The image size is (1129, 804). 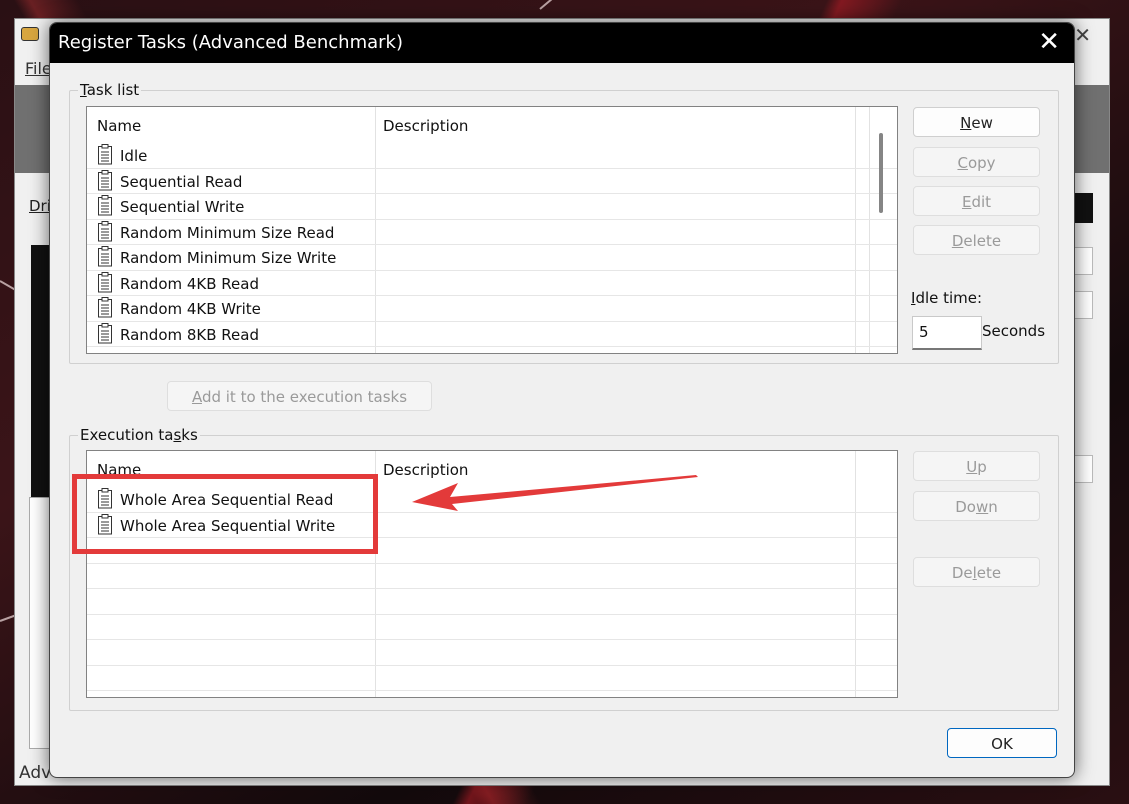 What do you see at coordinates (492, 156) in the screenshot?
I see `list-item: Idle` at bounding box center [492, 156].